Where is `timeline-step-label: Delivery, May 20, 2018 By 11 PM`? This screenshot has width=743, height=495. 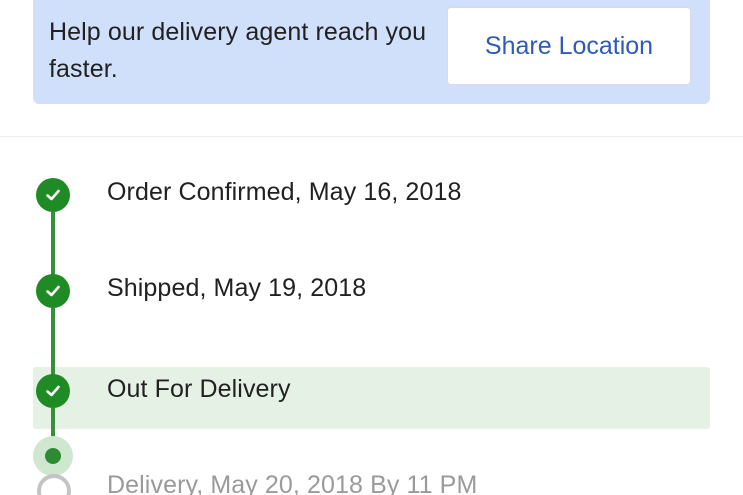
timeline-step-label: Delivery, May 20, 2018 By 11 PM is located at coordinates (292, 483).